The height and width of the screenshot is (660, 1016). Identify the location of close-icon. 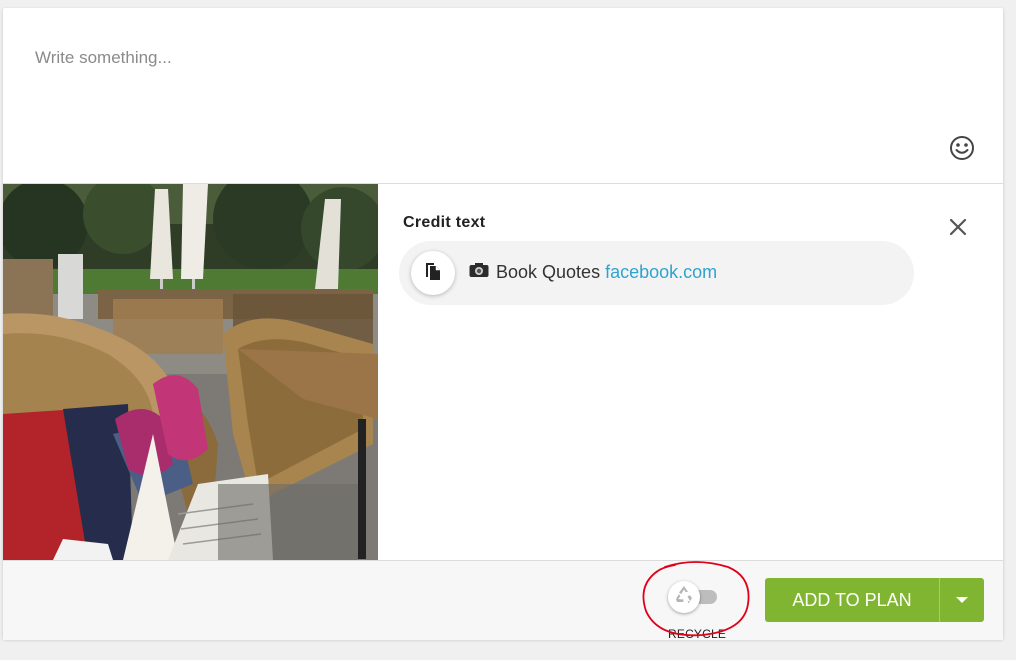
(958, 227).